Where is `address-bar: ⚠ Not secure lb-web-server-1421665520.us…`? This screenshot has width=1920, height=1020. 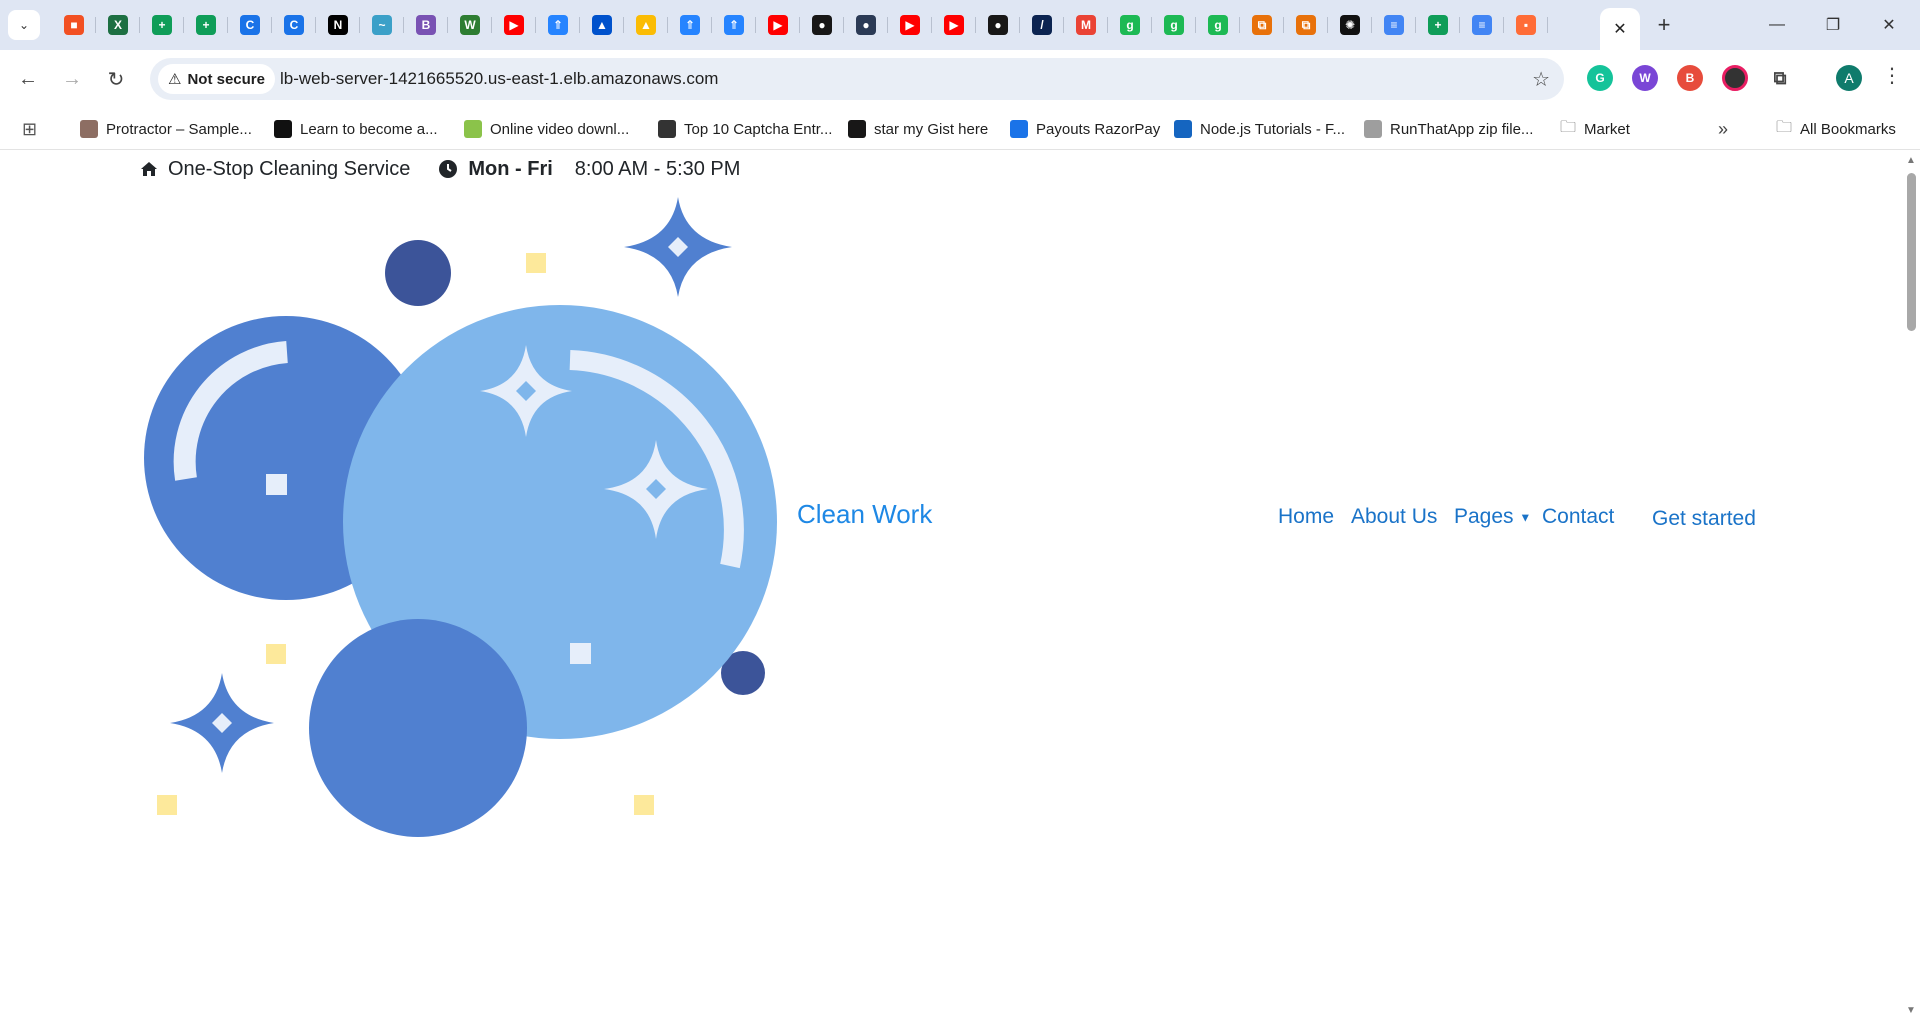
address-bar: ⚠ Not secure lb-web-server-1421665520.us… is located at coordinates (857, 79).